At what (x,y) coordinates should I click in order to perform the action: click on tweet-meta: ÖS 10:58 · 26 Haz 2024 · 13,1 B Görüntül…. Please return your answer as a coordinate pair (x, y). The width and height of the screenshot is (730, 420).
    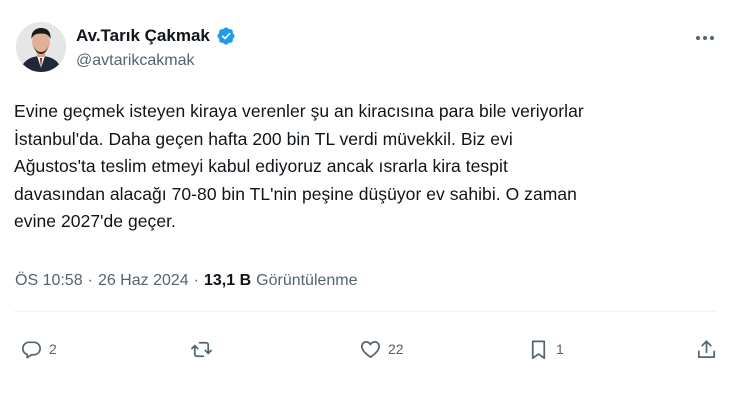
    Looking at the image, I should click on (186, 281).